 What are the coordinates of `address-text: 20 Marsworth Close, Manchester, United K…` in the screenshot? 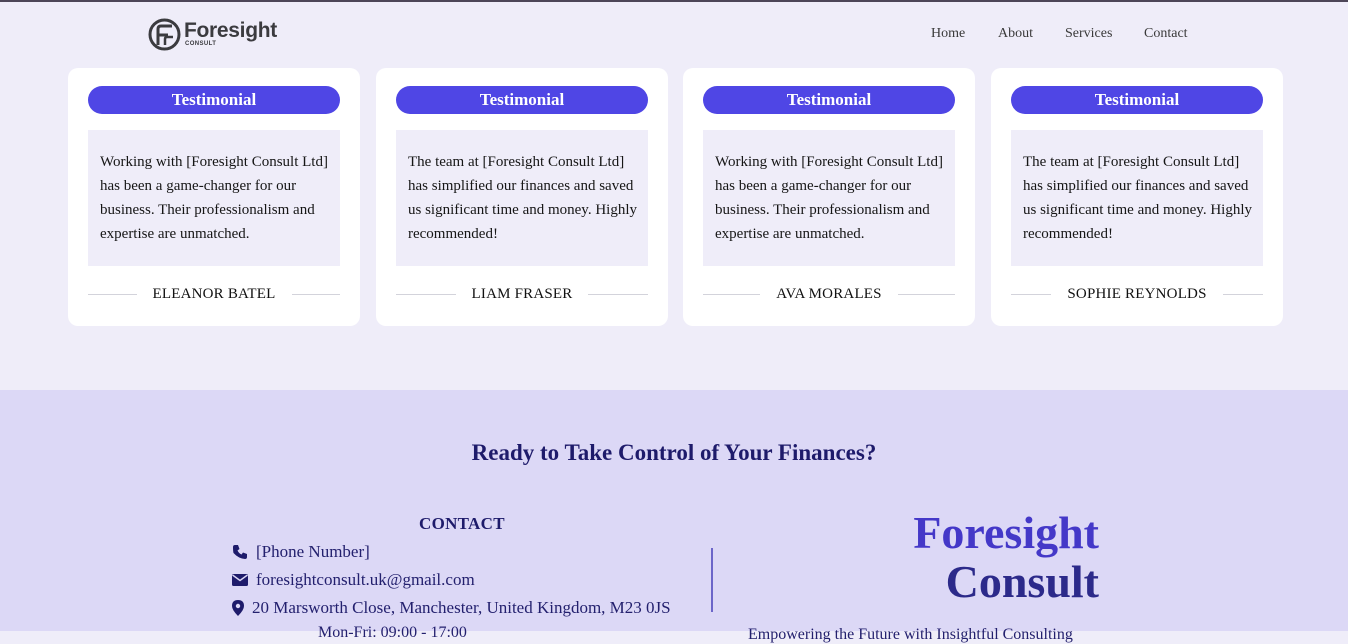 It's located at (461, 607).